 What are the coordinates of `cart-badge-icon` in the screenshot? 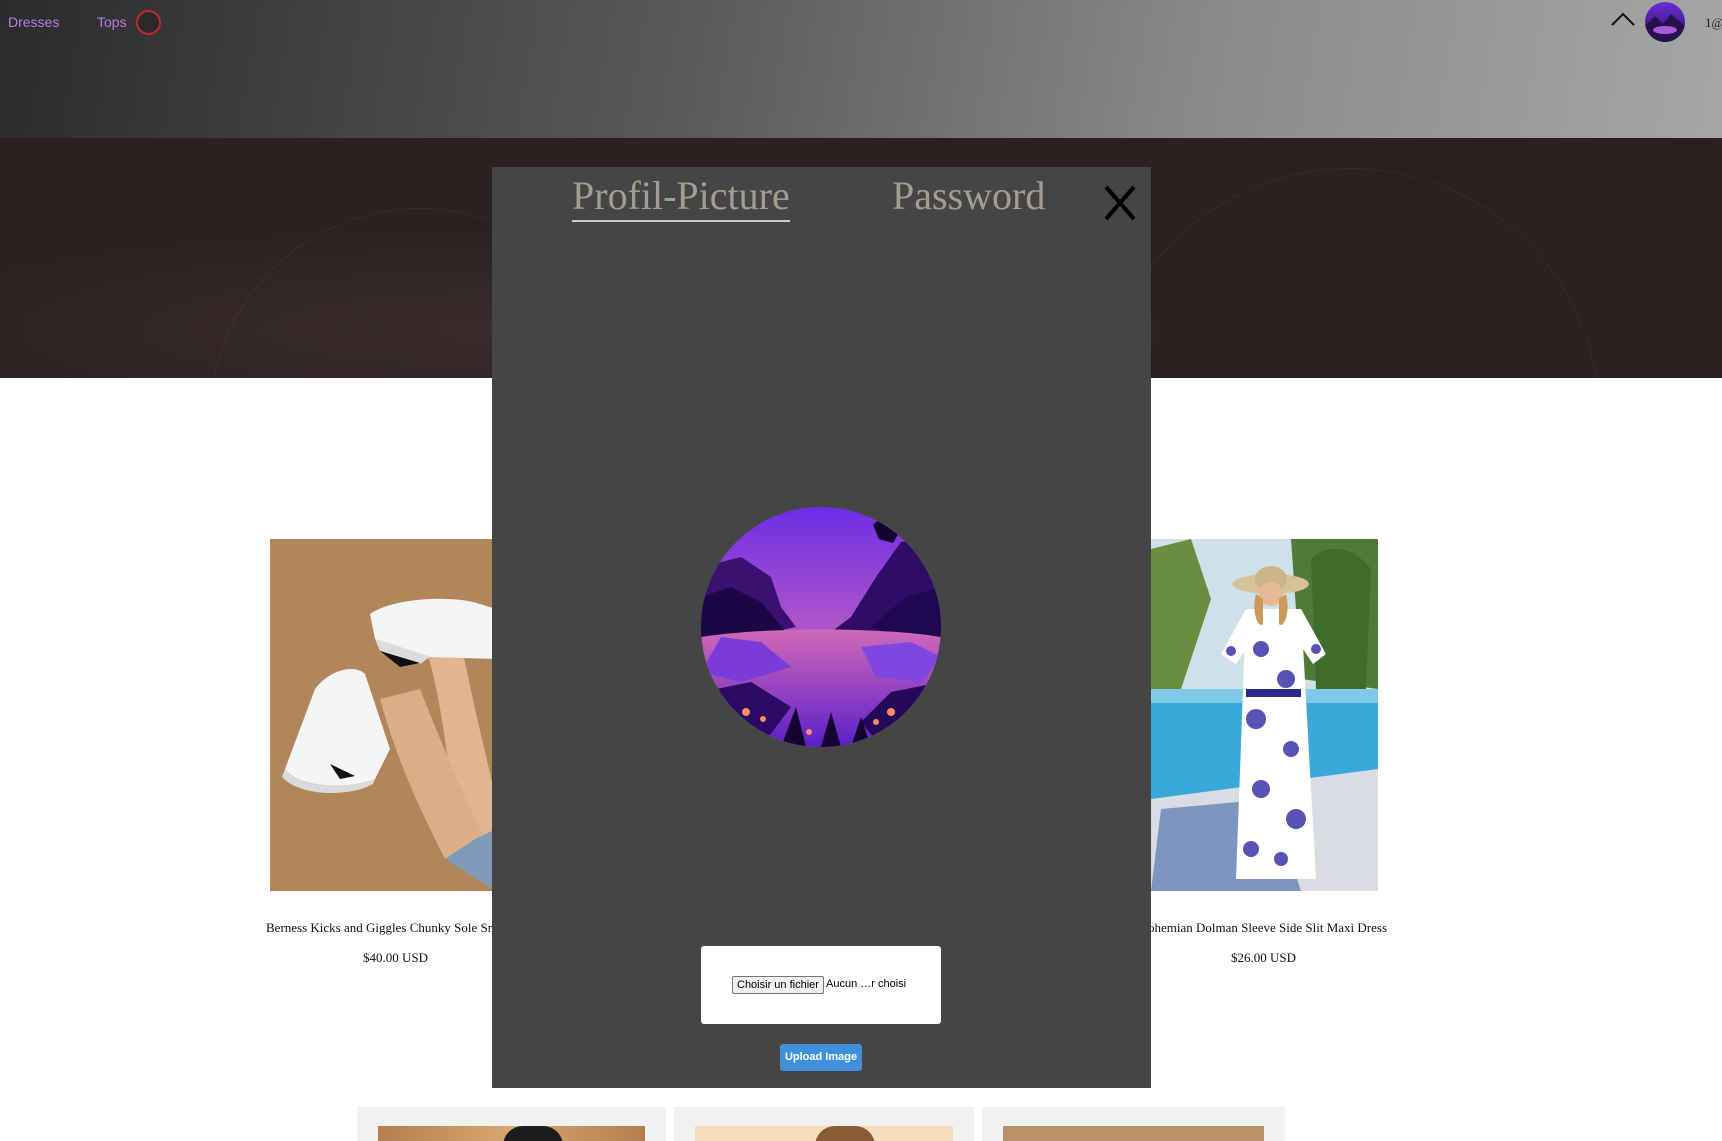 It's located at (148, 22).